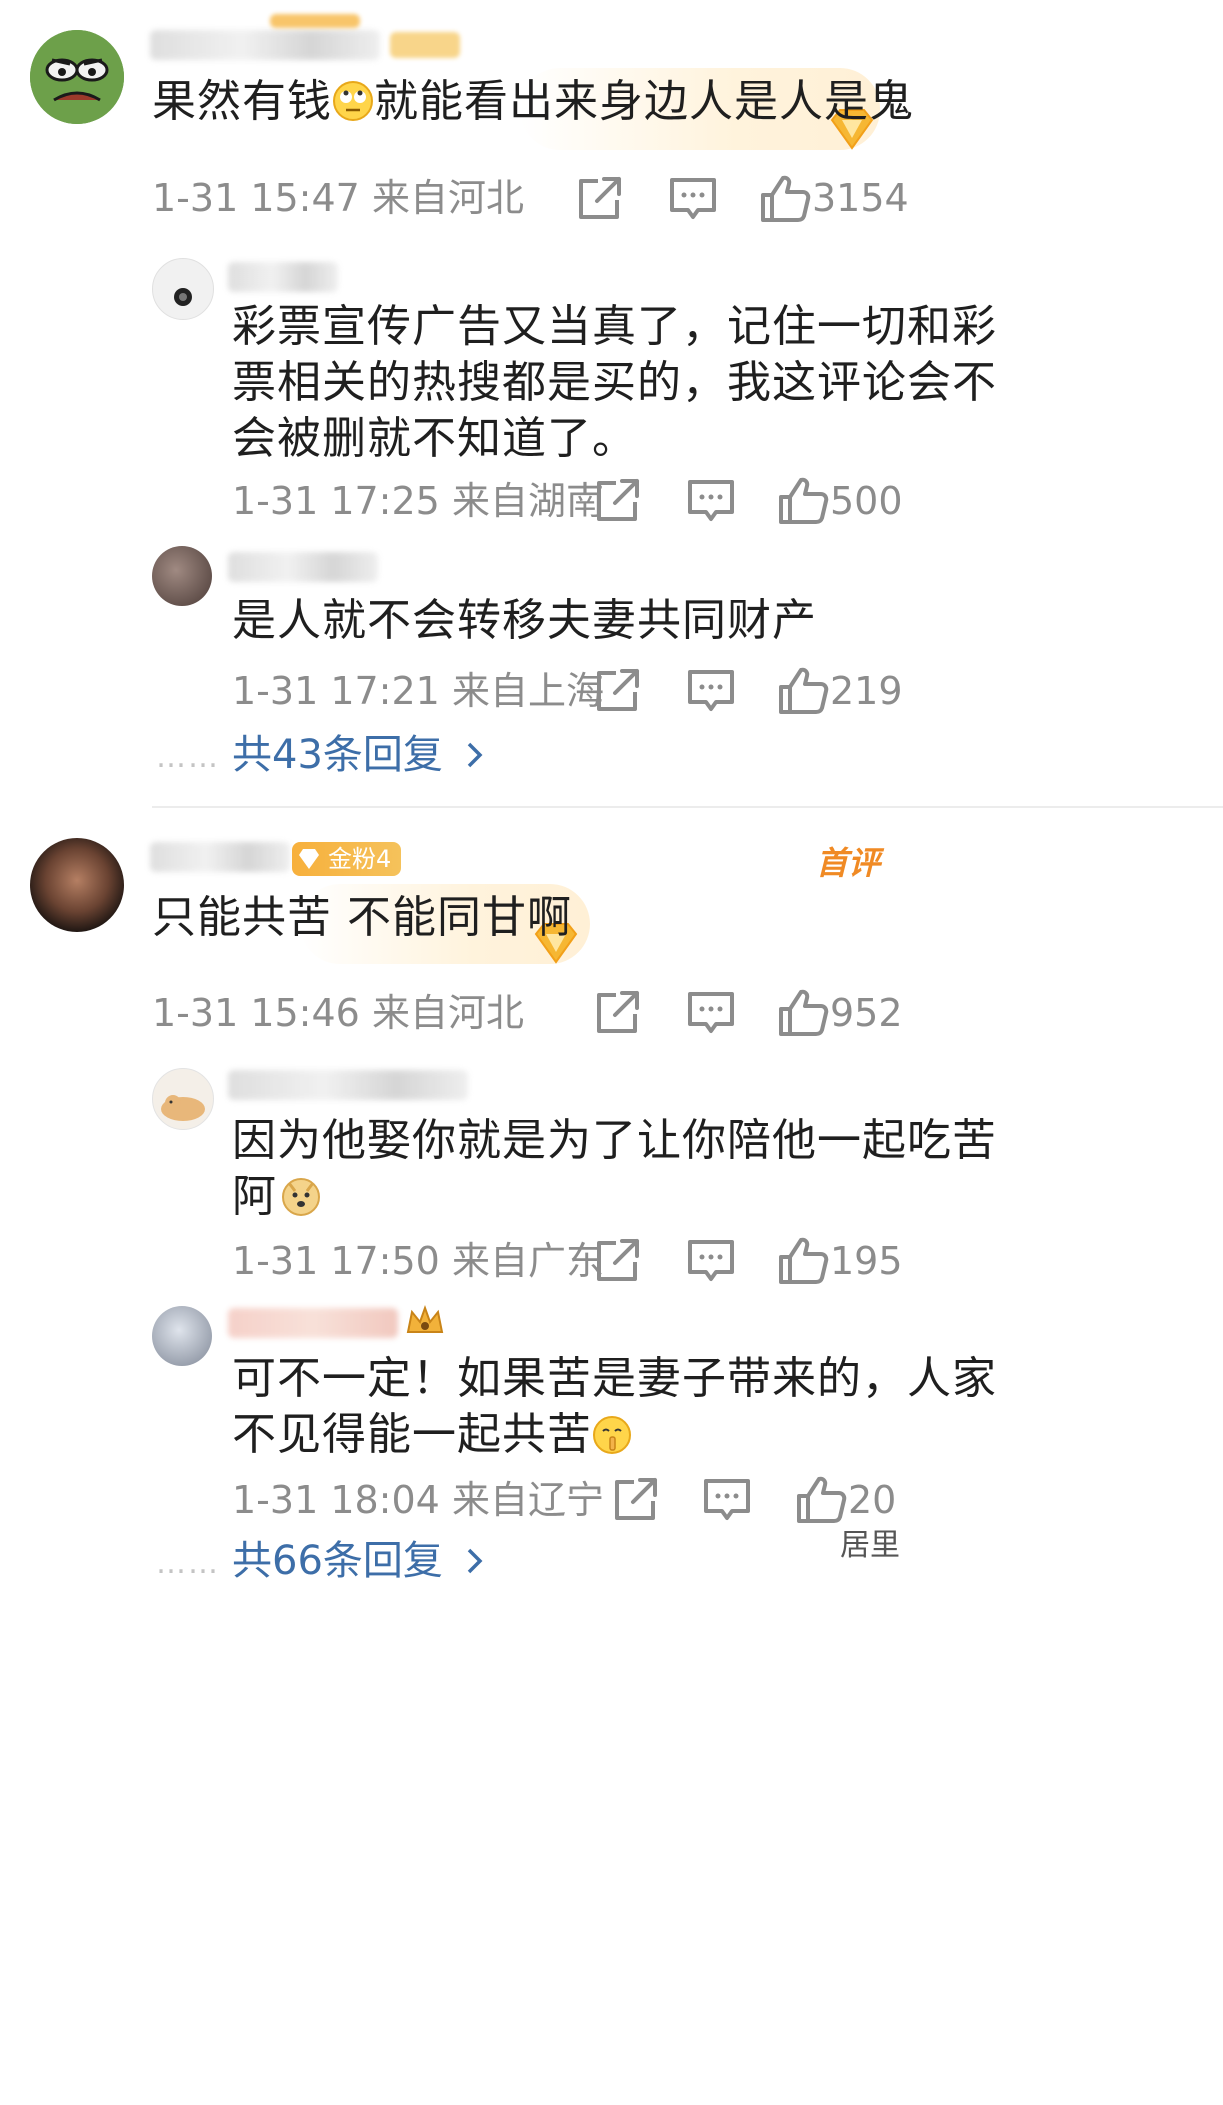  What do you see at coordinates (872, 1500) in the screenshot?
I see `like-count: 20` at bounding box center [872, 1500].